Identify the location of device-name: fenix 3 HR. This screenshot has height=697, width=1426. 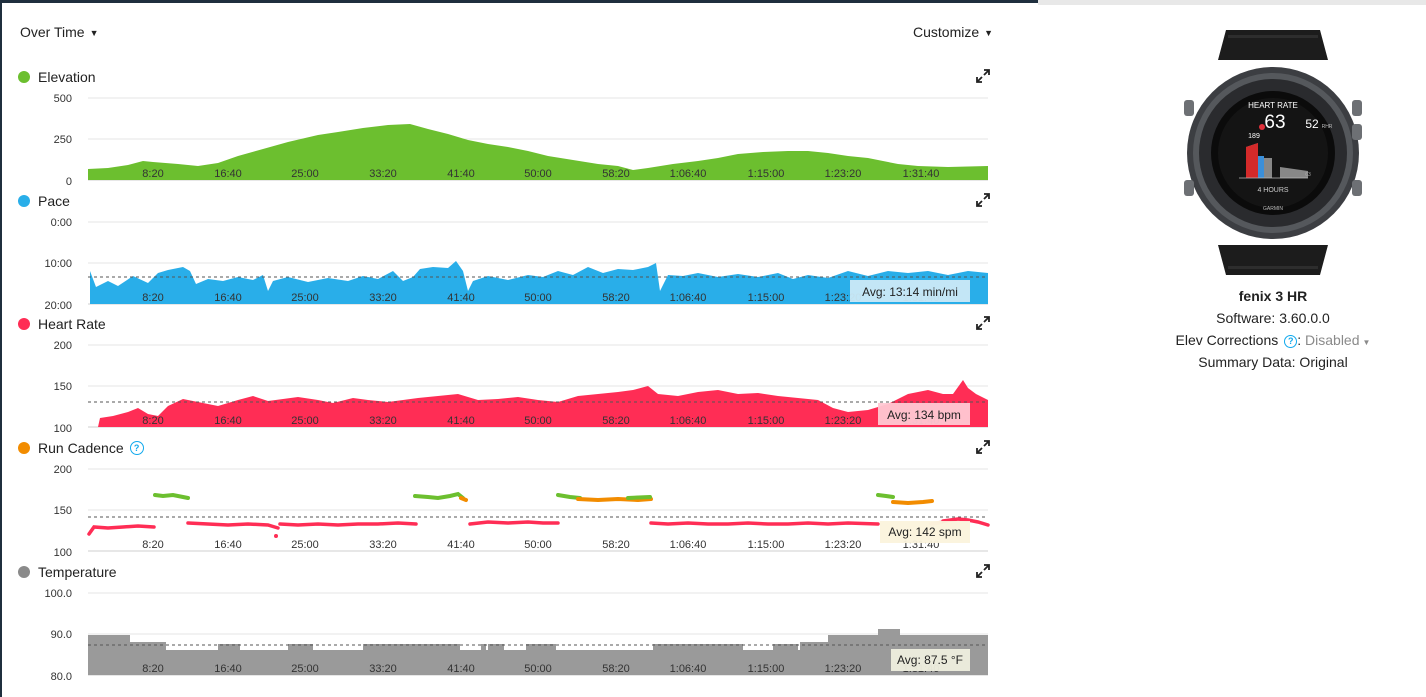
(1273, 296).